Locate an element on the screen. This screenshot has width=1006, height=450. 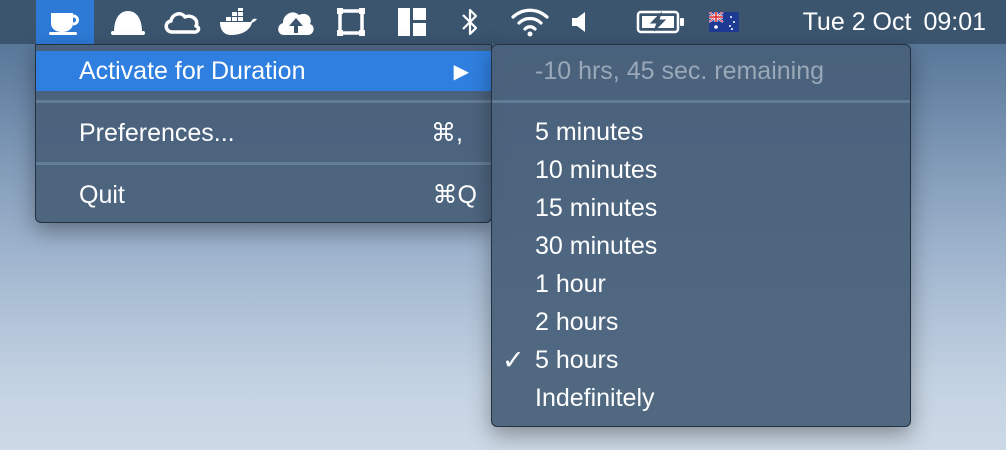
status-item-input-source is located at coordinates (724, 22).